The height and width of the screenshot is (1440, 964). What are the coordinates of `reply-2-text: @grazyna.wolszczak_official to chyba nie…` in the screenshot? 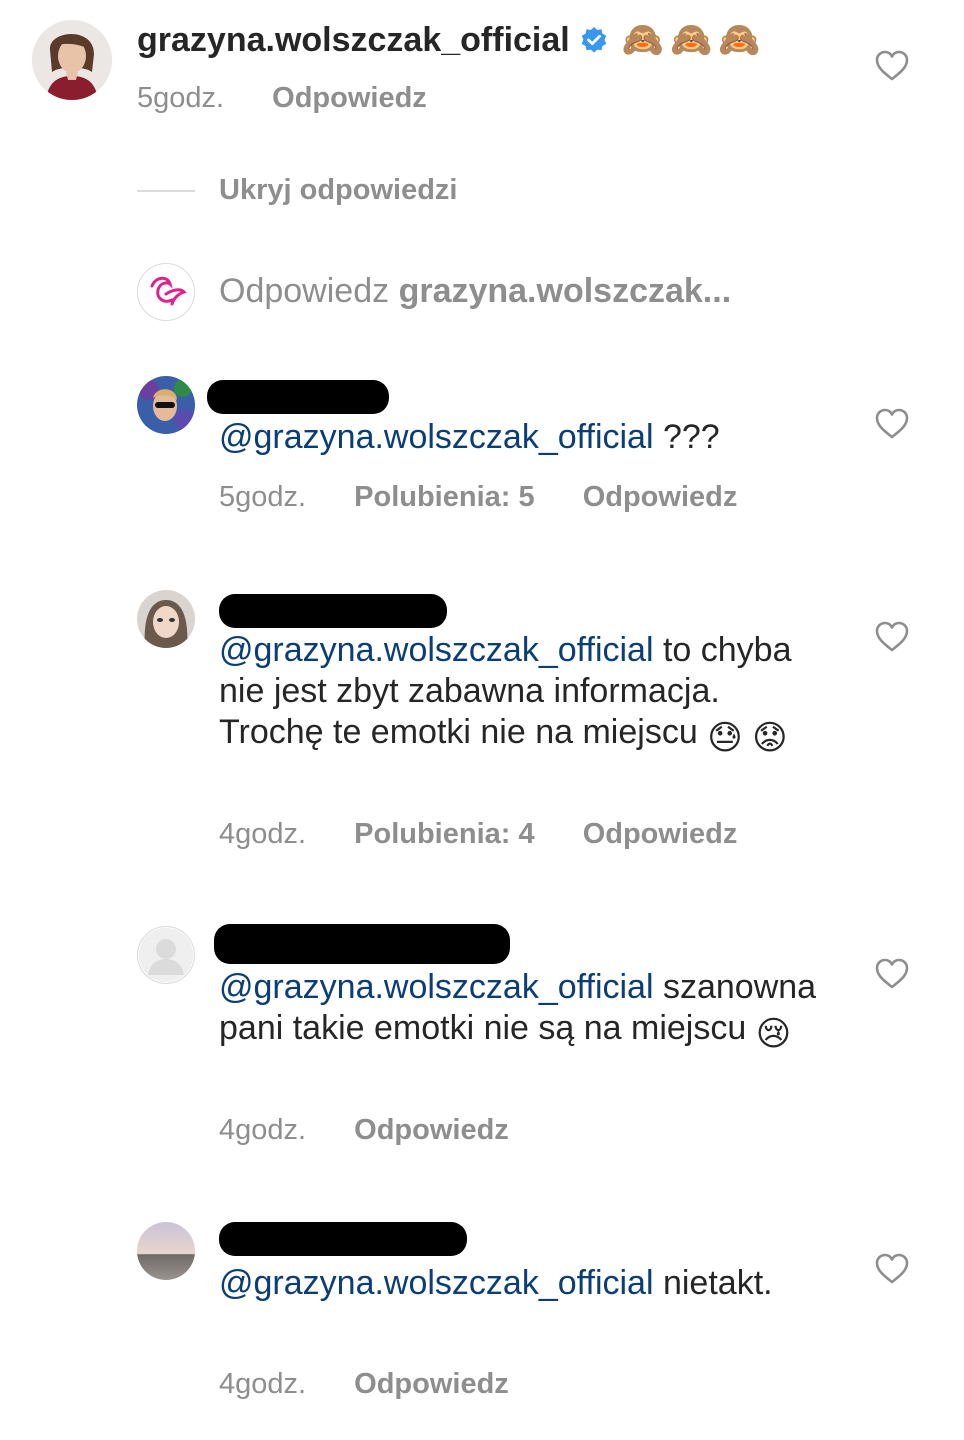 It's located at (505, 694).